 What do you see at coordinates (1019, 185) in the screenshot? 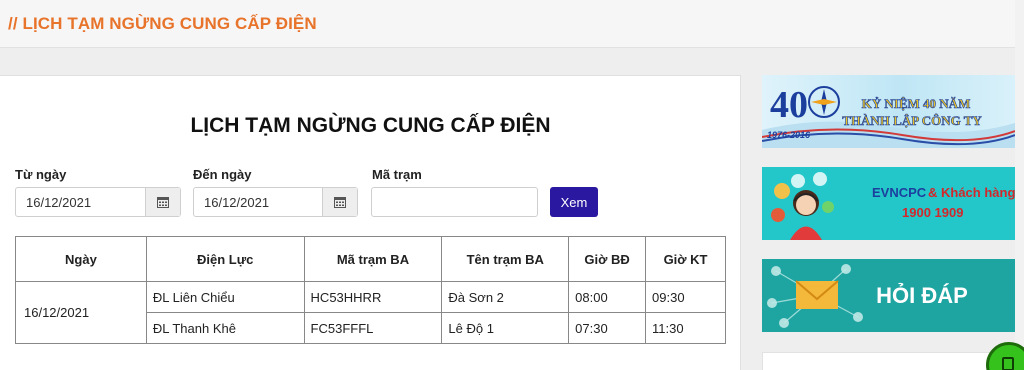
I see `page-edge` at bounding box center [1019, 185].